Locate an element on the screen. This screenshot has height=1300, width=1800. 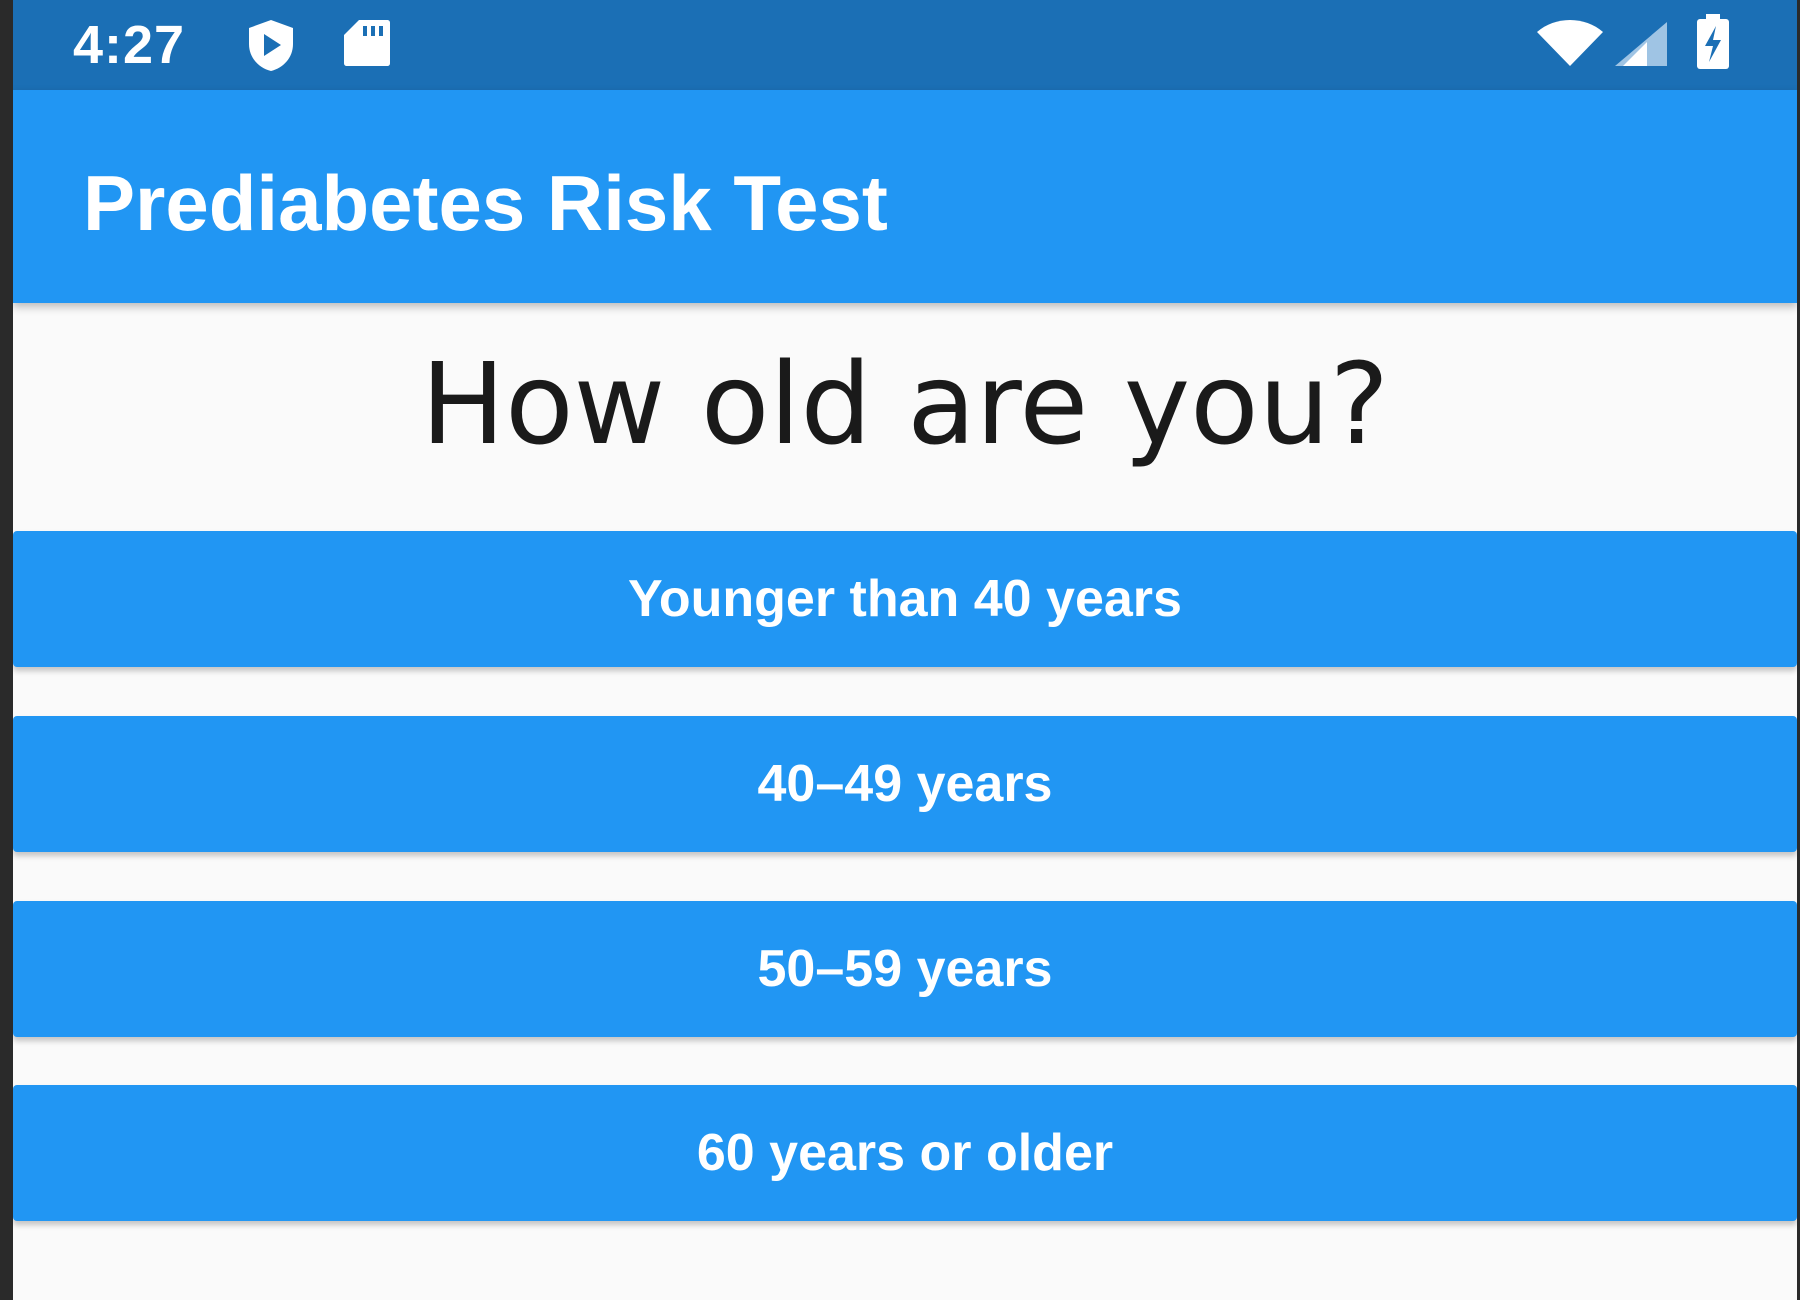
answer-button-50-59: 50–59 years is located at coordinates (905, 969).